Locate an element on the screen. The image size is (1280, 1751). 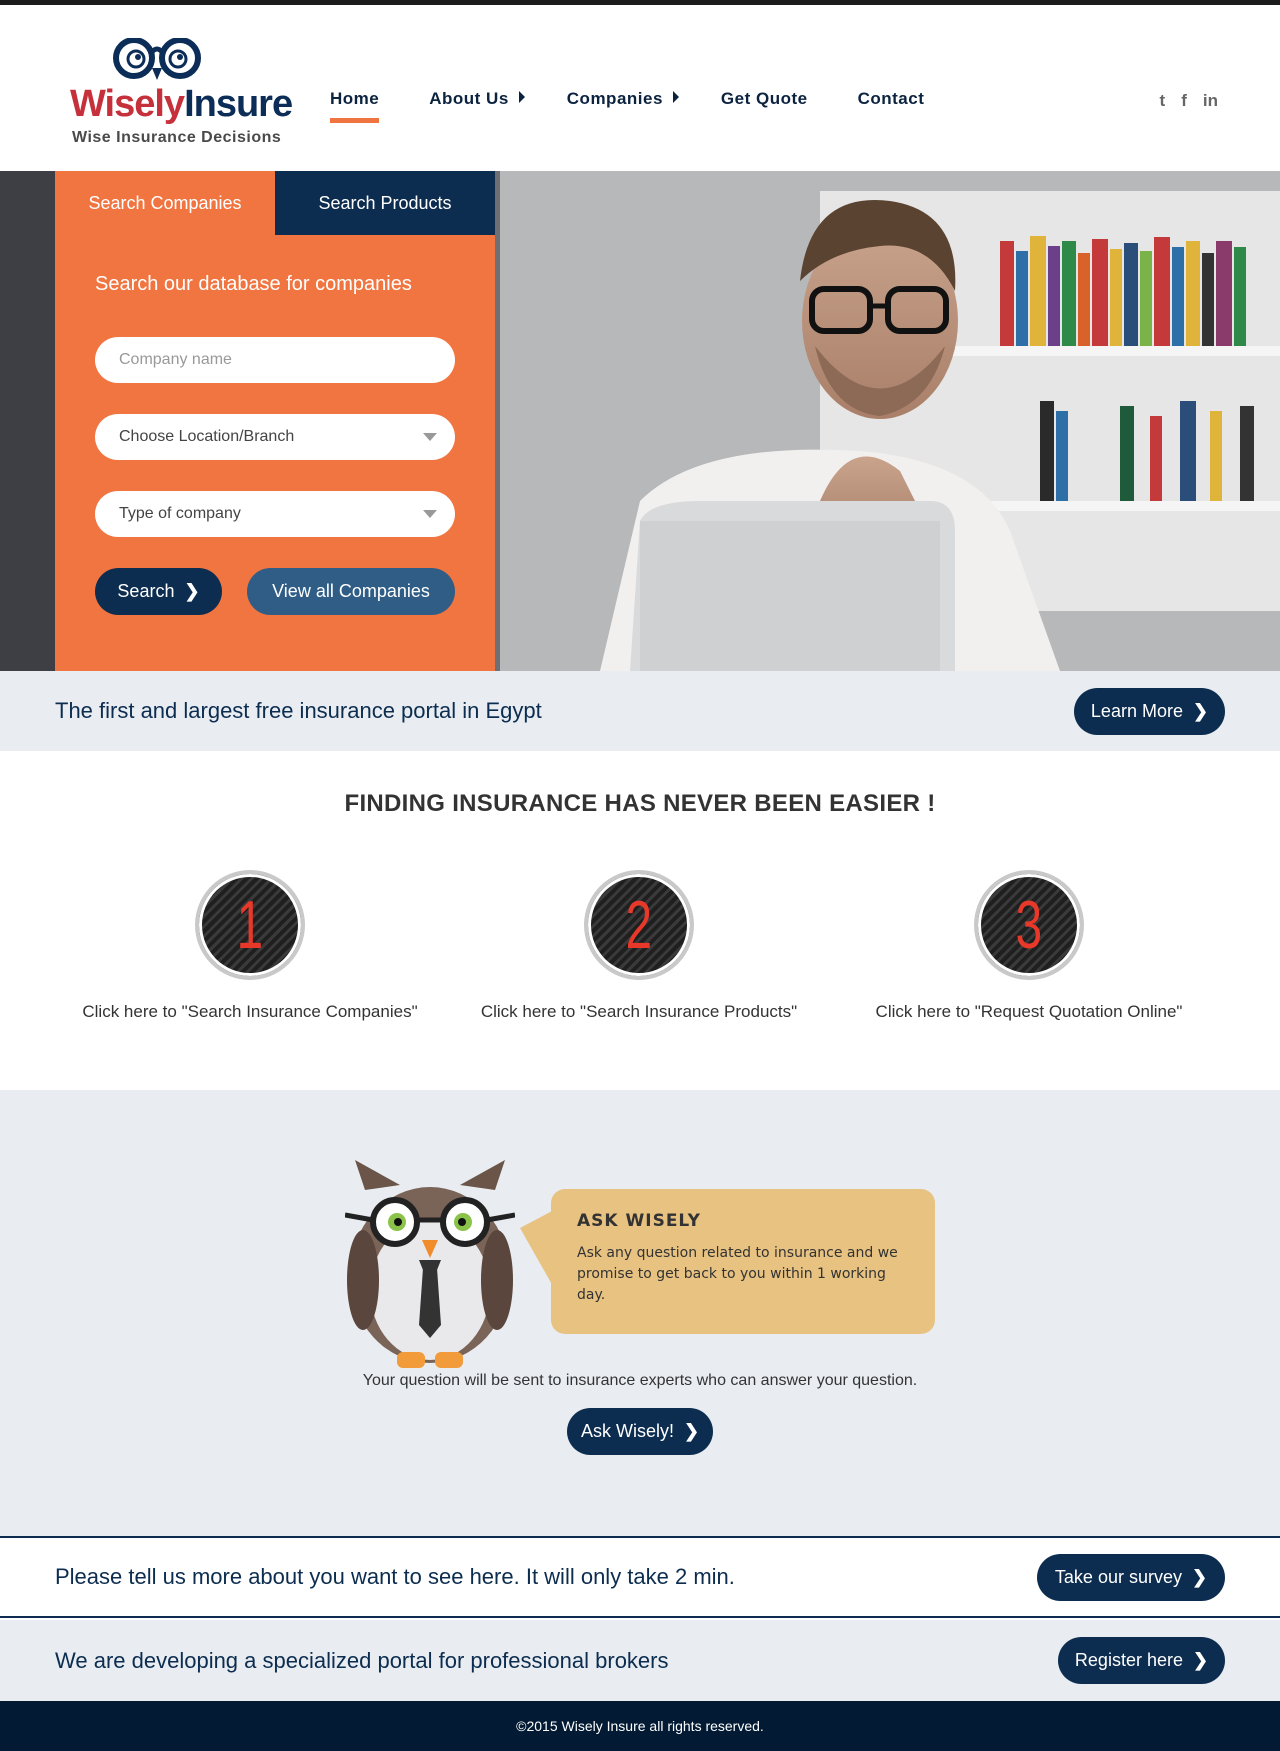
location-select: Choose Location/Branch is located at coordinates (275, 437).